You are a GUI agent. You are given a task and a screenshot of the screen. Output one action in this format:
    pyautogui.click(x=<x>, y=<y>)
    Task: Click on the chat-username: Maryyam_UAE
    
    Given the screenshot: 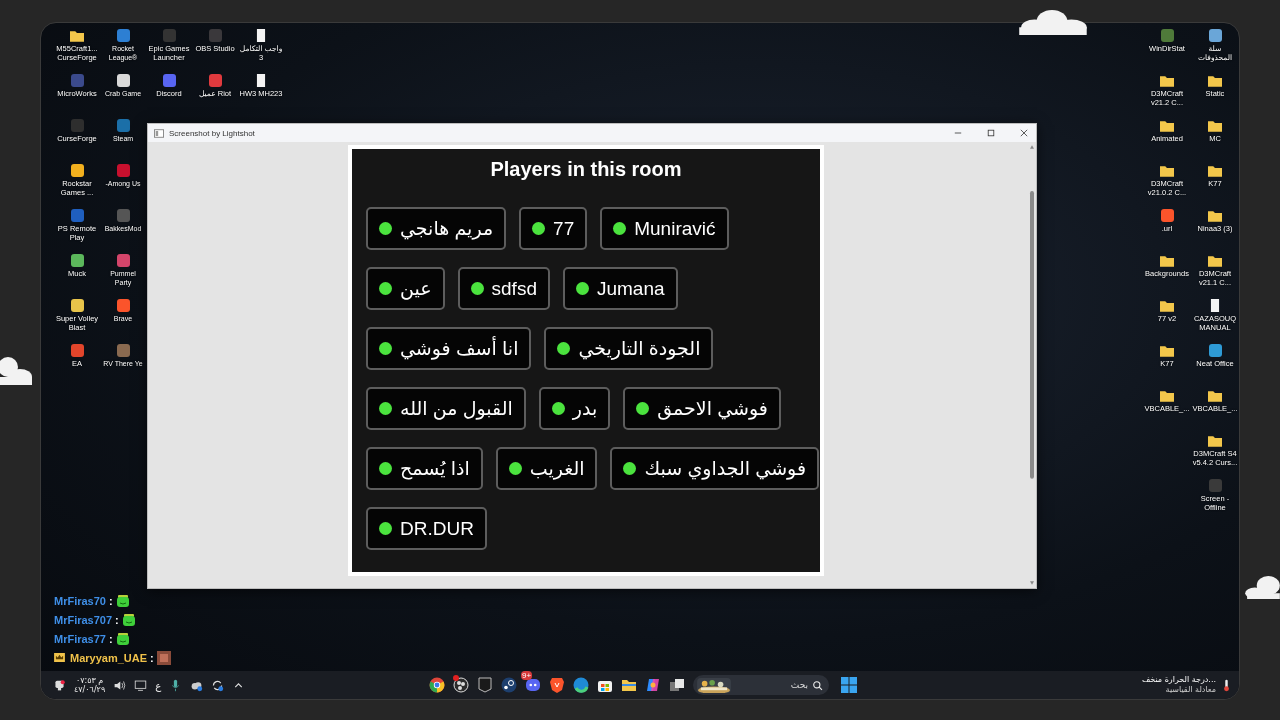 What is the action you would take?
    pyautogui.click(x=109, y=657)
    